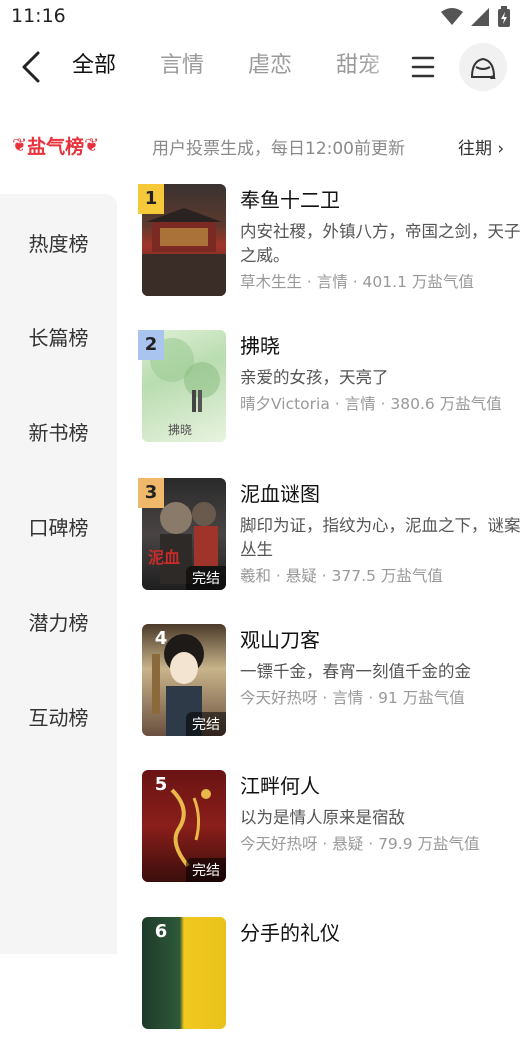 The width and height of the screenshot is (531, 1037). Describe the element at coordinates (341, 576) in the screenshot. I see `book-meta: 羲和 · 悬疑 · 377.5 万盐气值` at that location.